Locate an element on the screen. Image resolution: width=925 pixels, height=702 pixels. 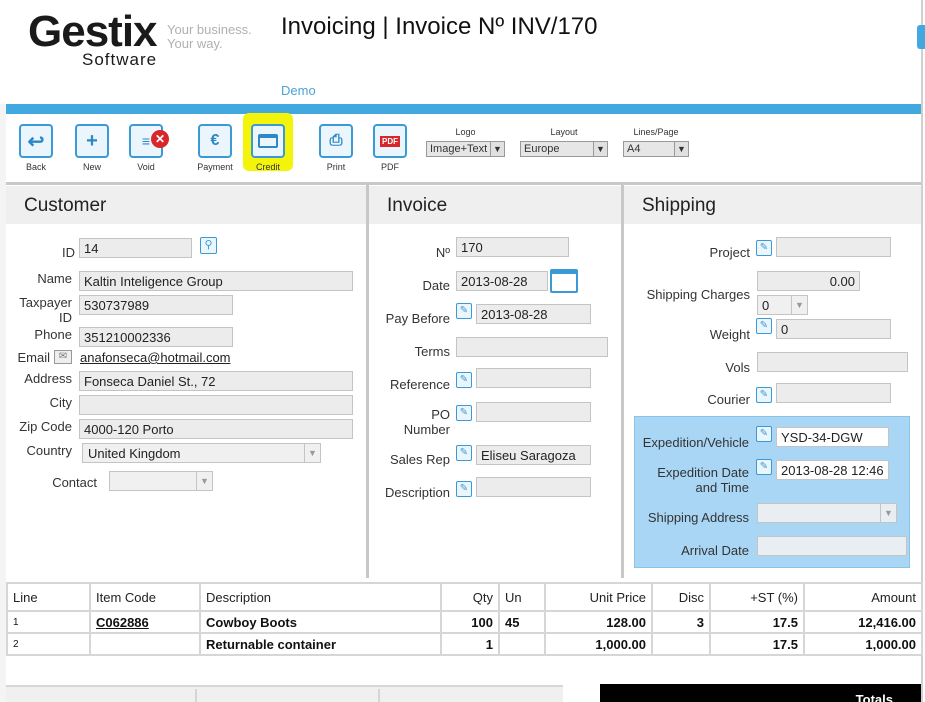
description-label: Description is located at coordinates (417, 492).